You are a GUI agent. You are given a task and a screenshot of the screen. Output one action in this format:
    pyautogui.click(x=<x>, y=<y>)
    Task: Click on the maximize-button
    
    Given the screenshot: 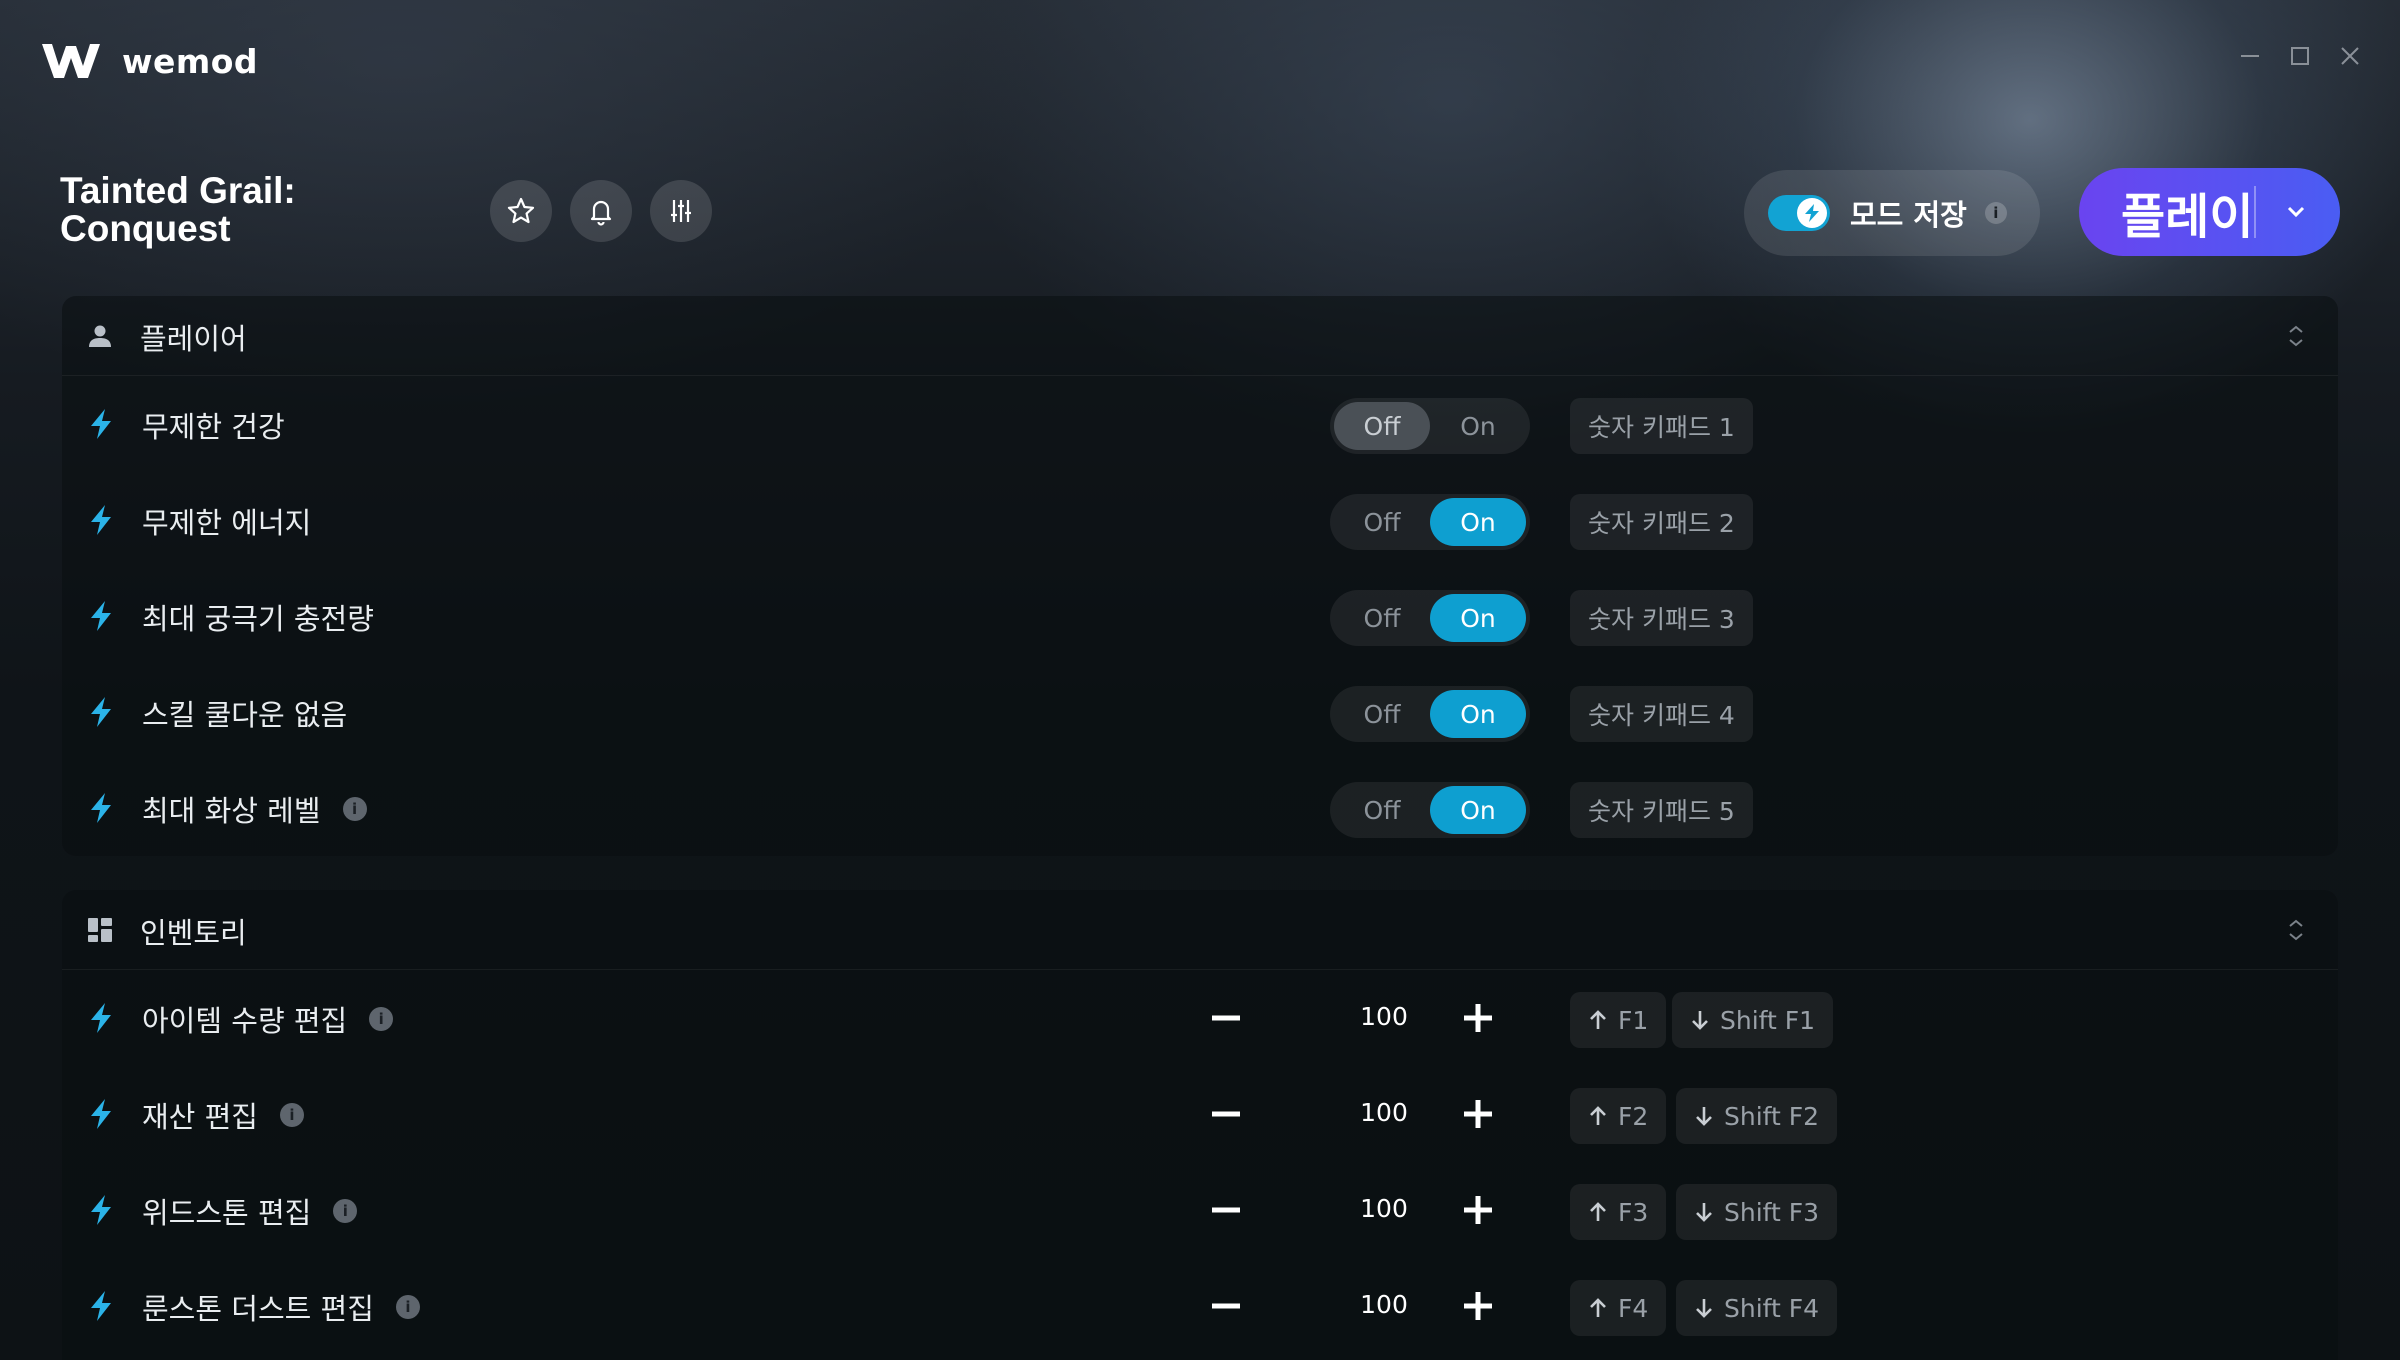 What is the action you would take?
    pyautogui.click(x=2300, y=56)
    